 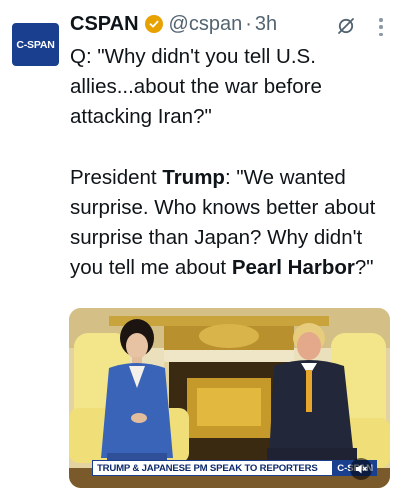 What do you see at coordinates (293, 268) in the screenshot?
I see `answer-pearl-harbor: Pearl Harbor` at bounding box center [293, 268].